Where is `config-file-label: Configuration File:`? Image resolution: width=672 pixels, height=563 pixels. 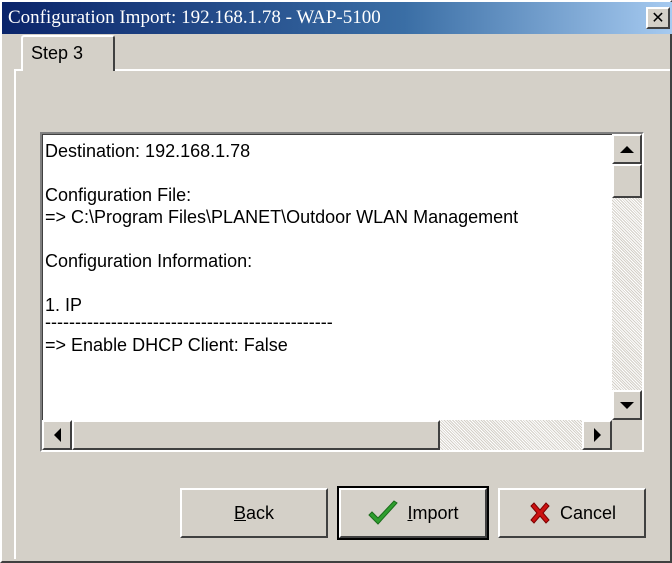 config-file-label: Configuration File: is located at coordinates (118, 195).